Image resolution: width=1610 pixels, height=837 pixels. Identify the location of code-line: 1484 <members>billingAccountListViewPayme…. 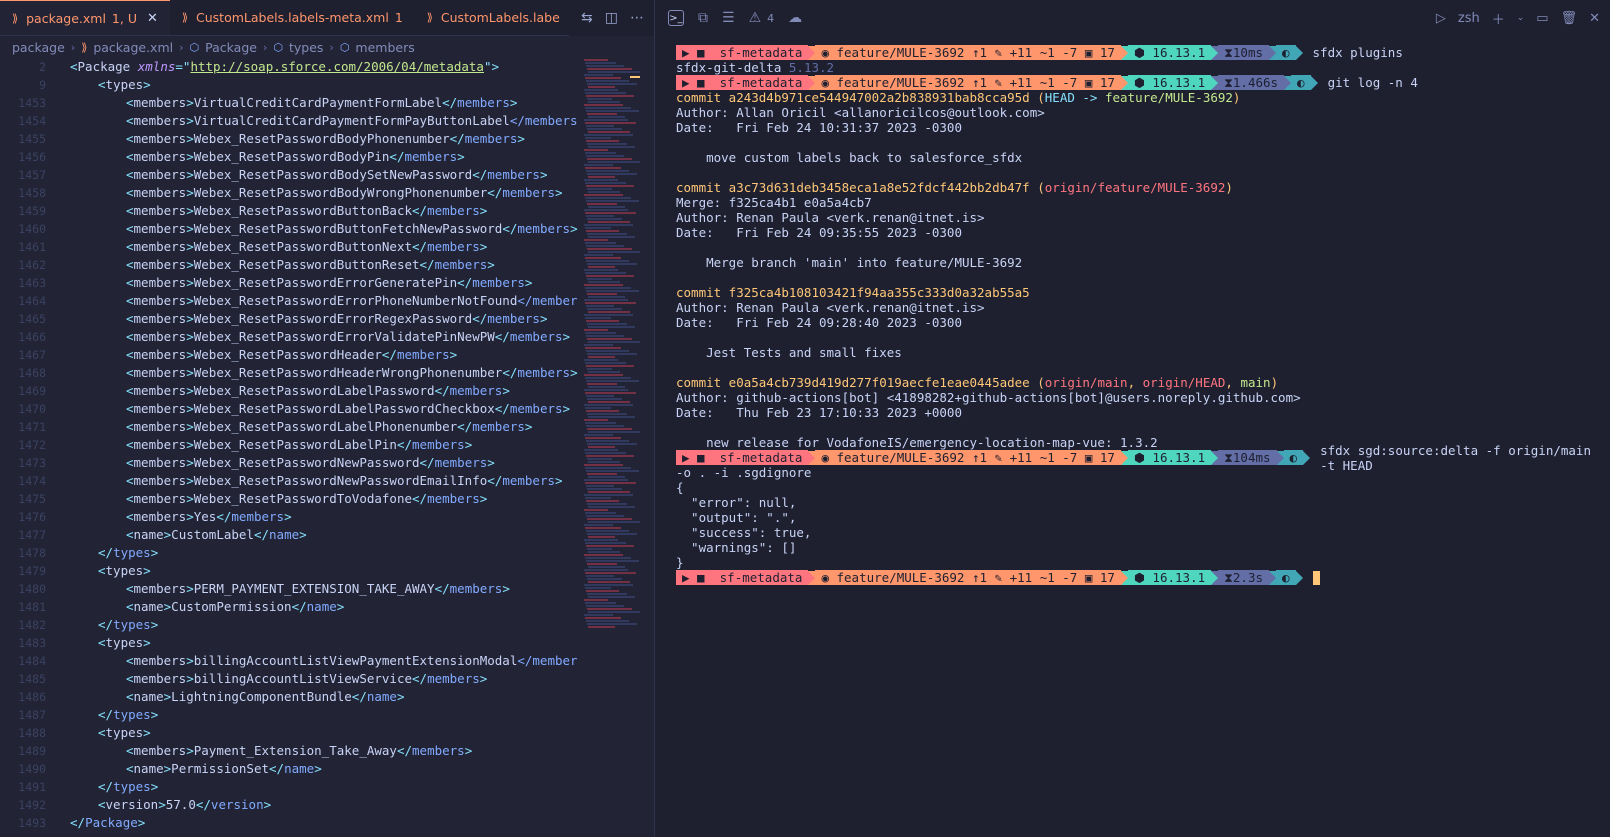
(290, 661).